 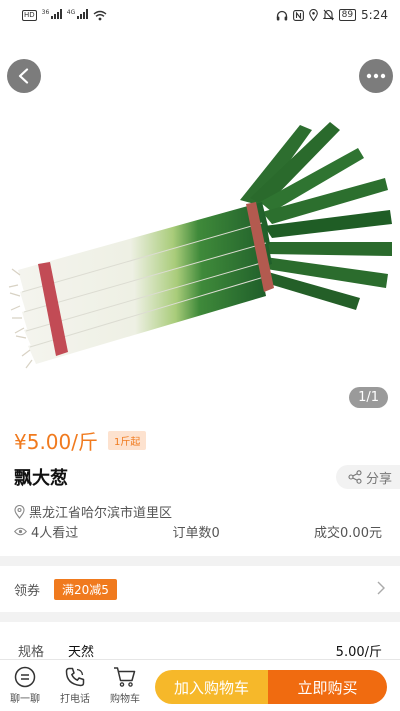 What do you see at coordinates (55, 533) in the screenshot?
I see `views-text: 4人看过` at bounding box center [55, 533].